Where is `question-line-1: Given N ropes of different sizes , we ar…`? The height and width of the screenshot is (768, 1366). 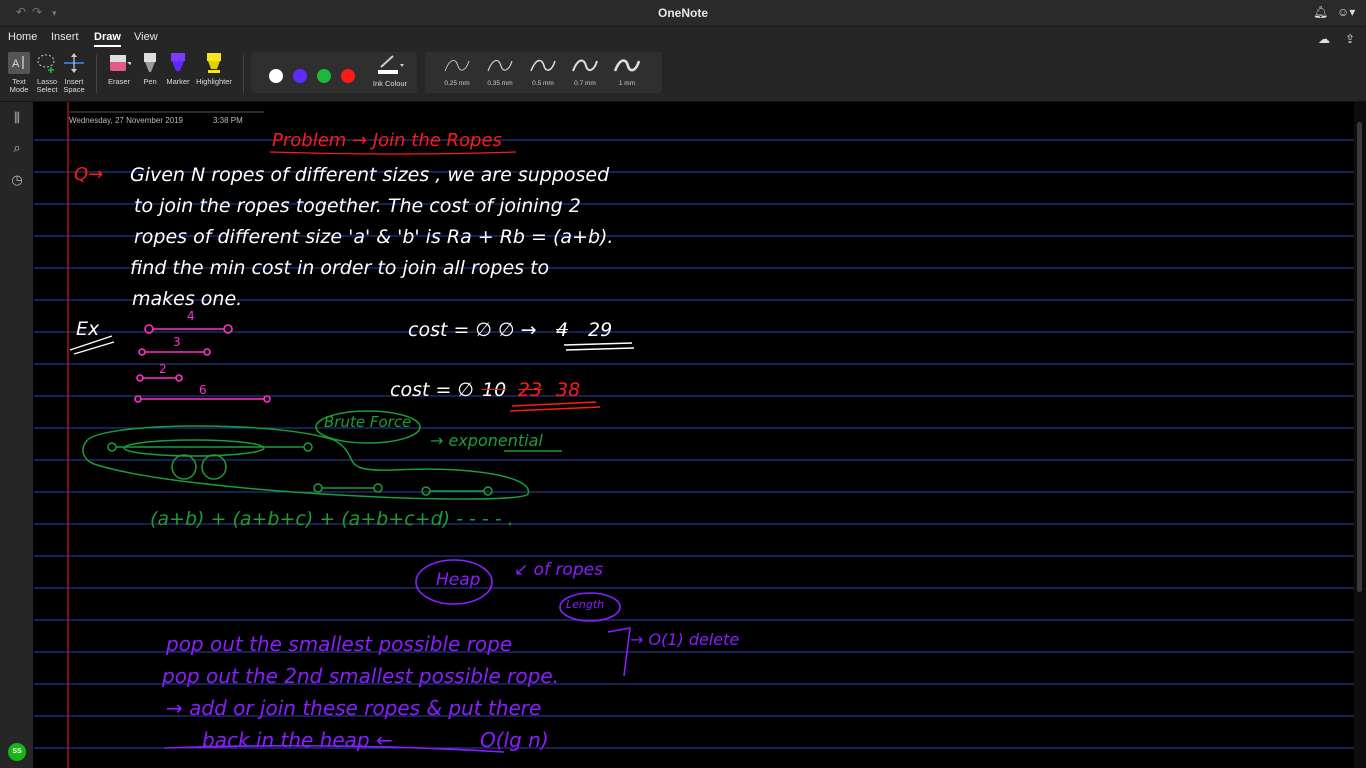
question-line-1: Given N ropes of different sizes , we ar… is located at coordinates (370, 175).